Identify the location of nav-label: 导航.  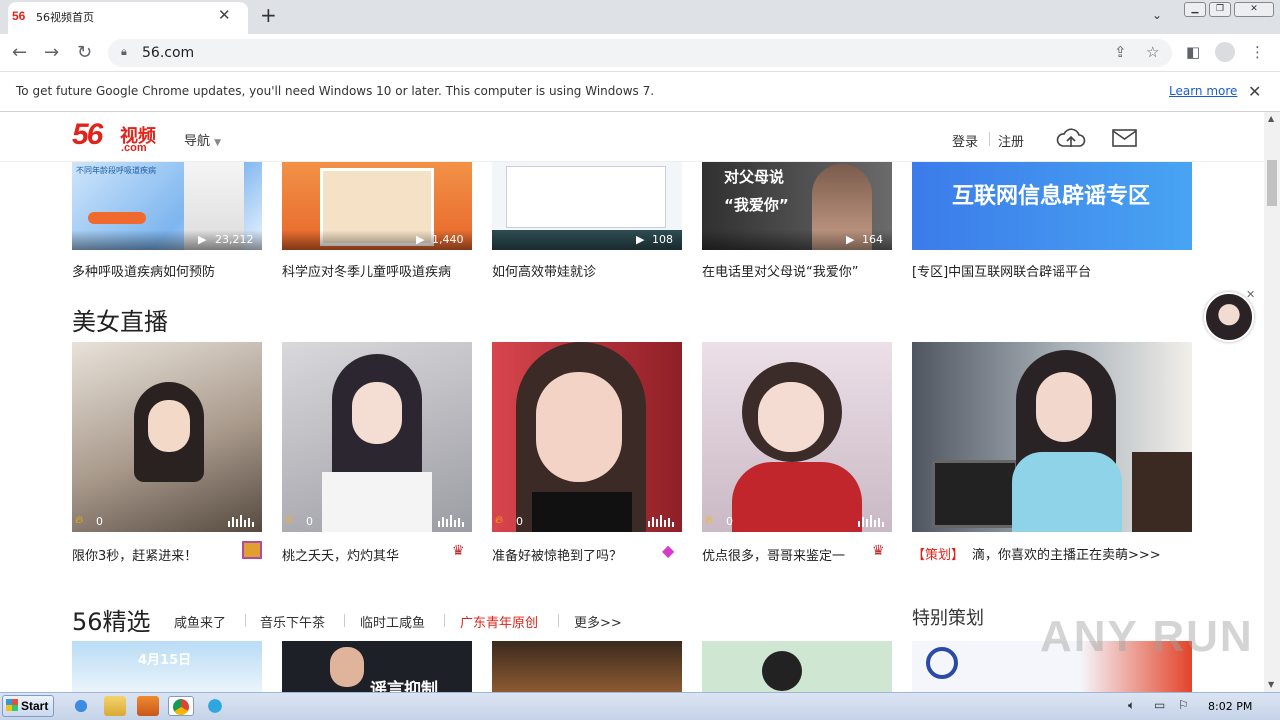
(197, 141).